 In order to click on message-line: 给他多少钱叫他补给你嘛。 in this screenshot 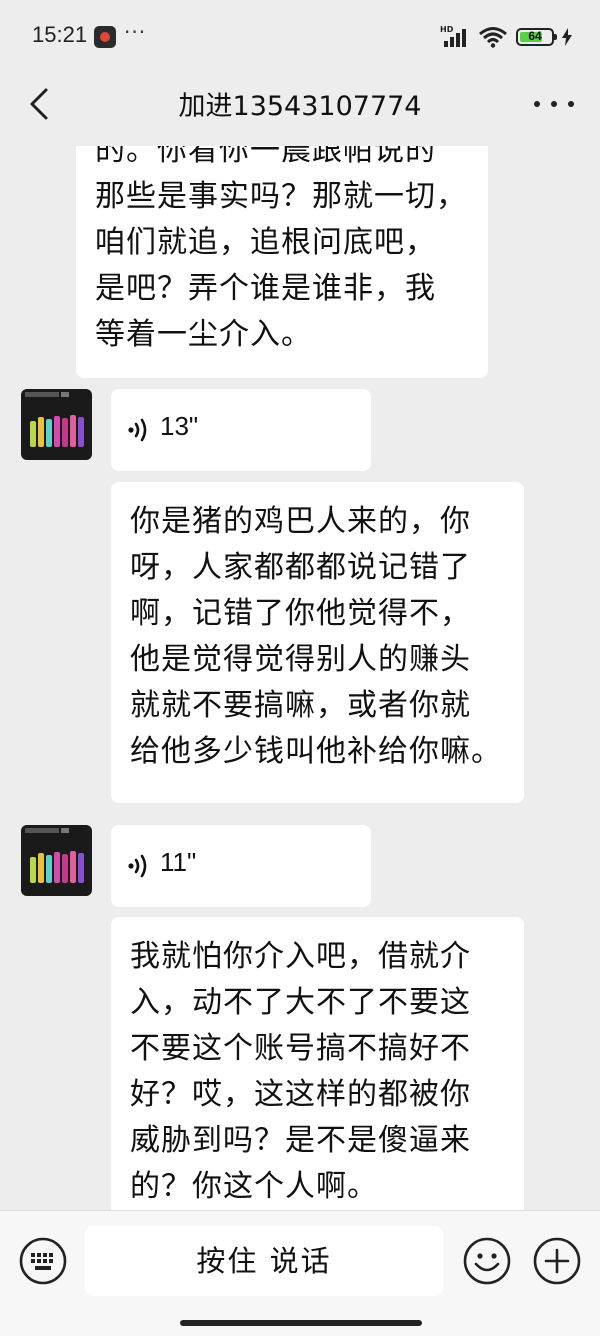, I will do `click(316, 751)`.